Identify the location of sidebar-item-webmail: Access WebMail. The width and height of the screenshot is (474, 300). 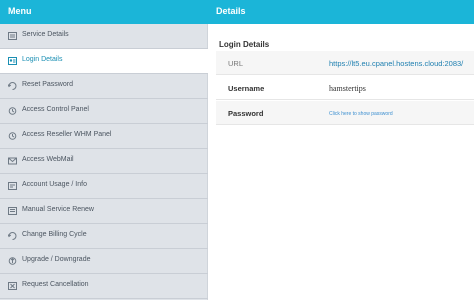
(104, 161).